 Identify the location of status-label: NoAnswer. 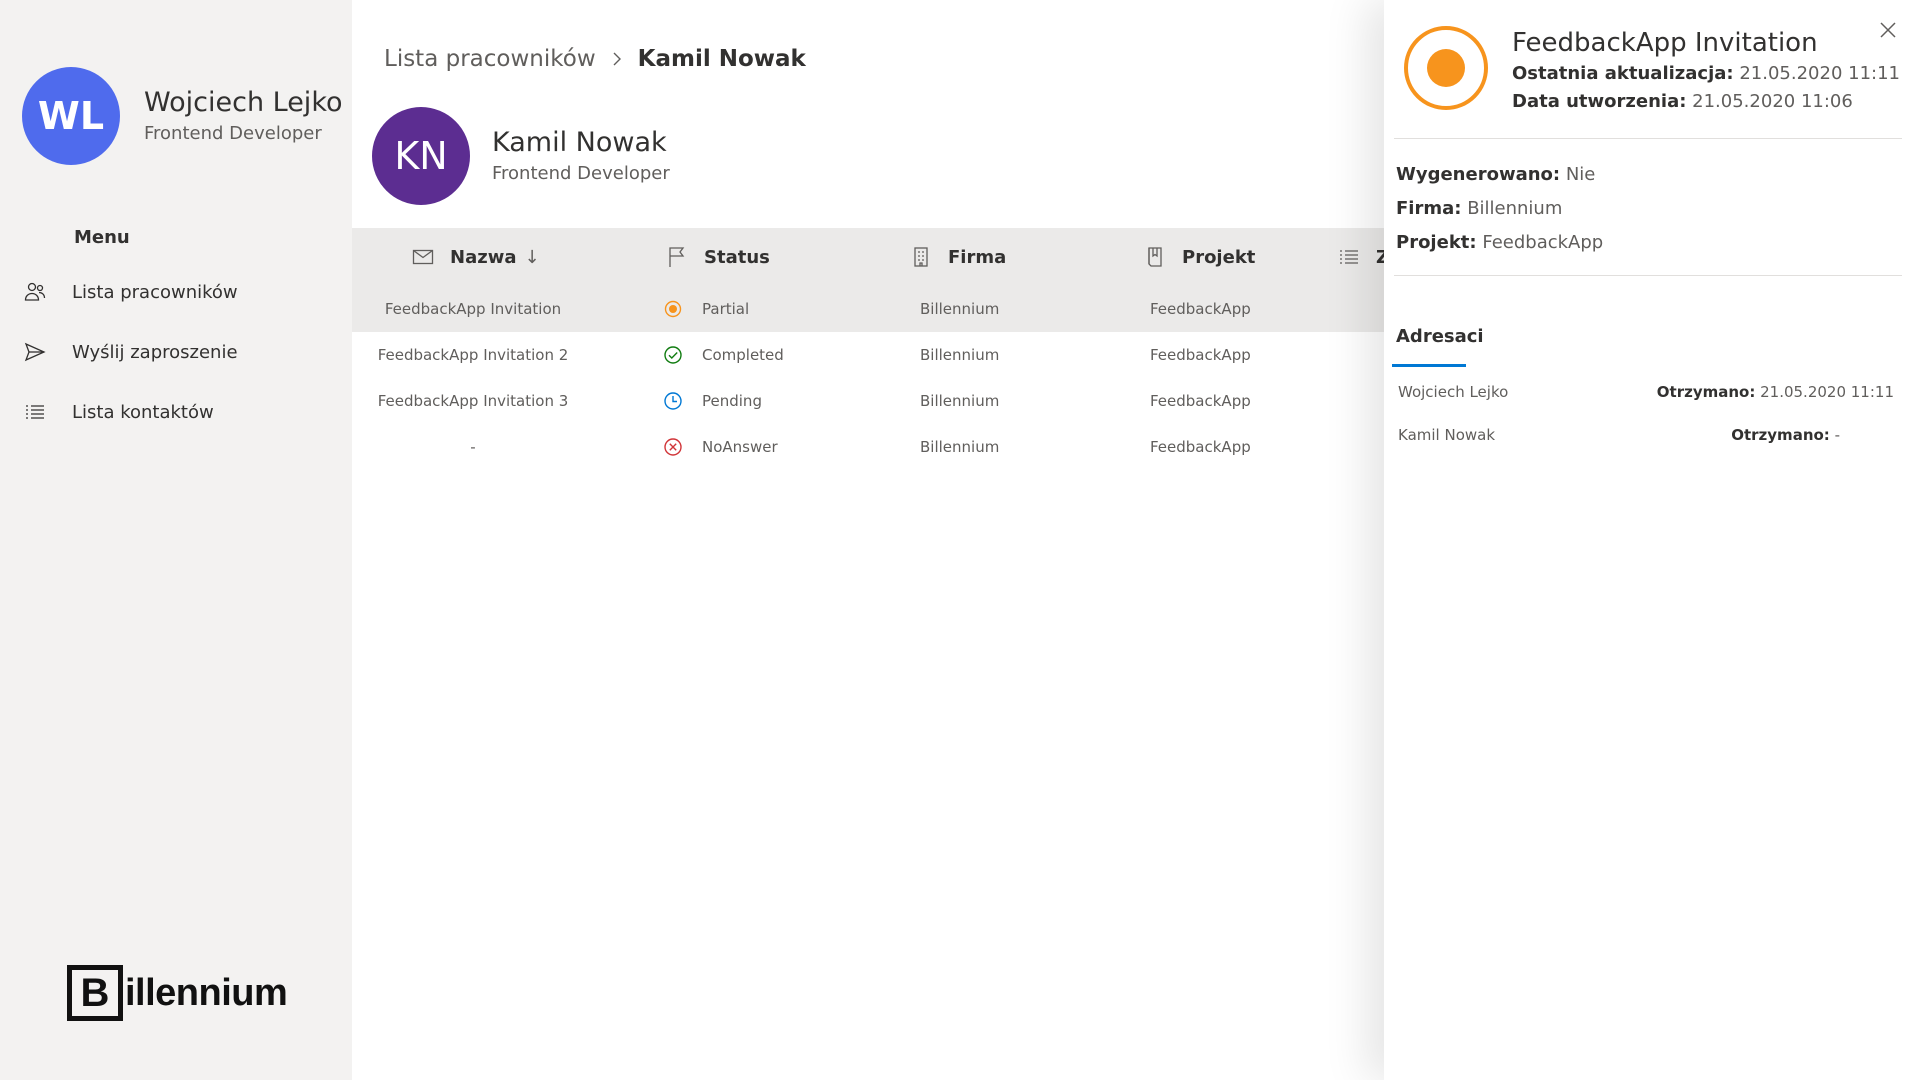
(740, 447).